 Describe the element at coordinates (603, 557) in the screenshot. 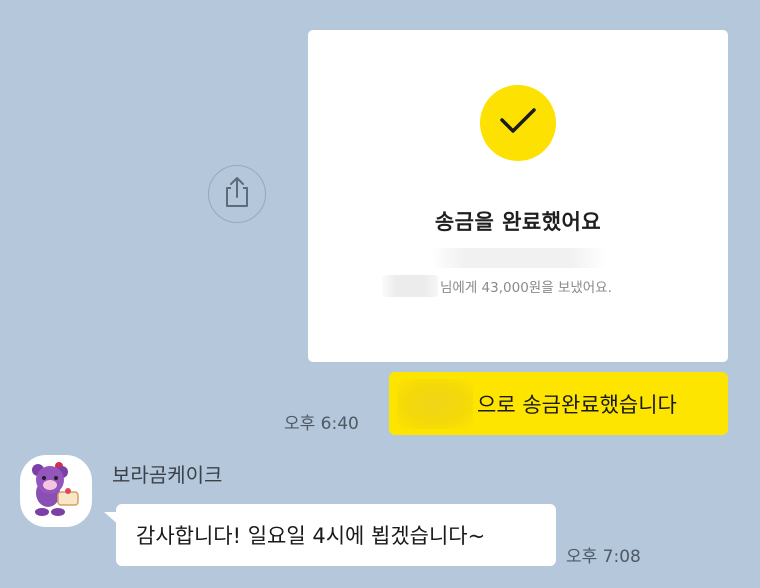

I see `received-timestamp: 오후 7:08` at that location.